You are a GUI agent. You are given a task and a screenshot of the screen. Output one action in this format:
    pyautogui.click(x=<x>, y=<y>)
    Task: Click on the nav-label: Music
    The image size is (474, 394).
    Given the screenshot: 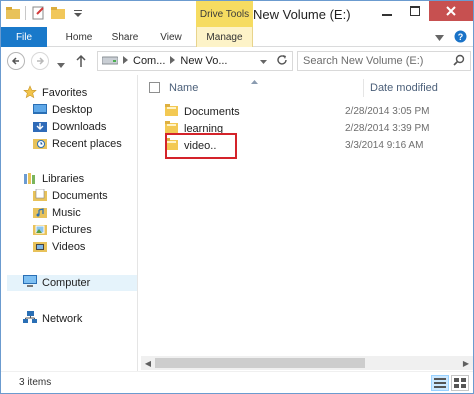 What is the action you would take?
    pyautogui.click(x=66, y=213)
    